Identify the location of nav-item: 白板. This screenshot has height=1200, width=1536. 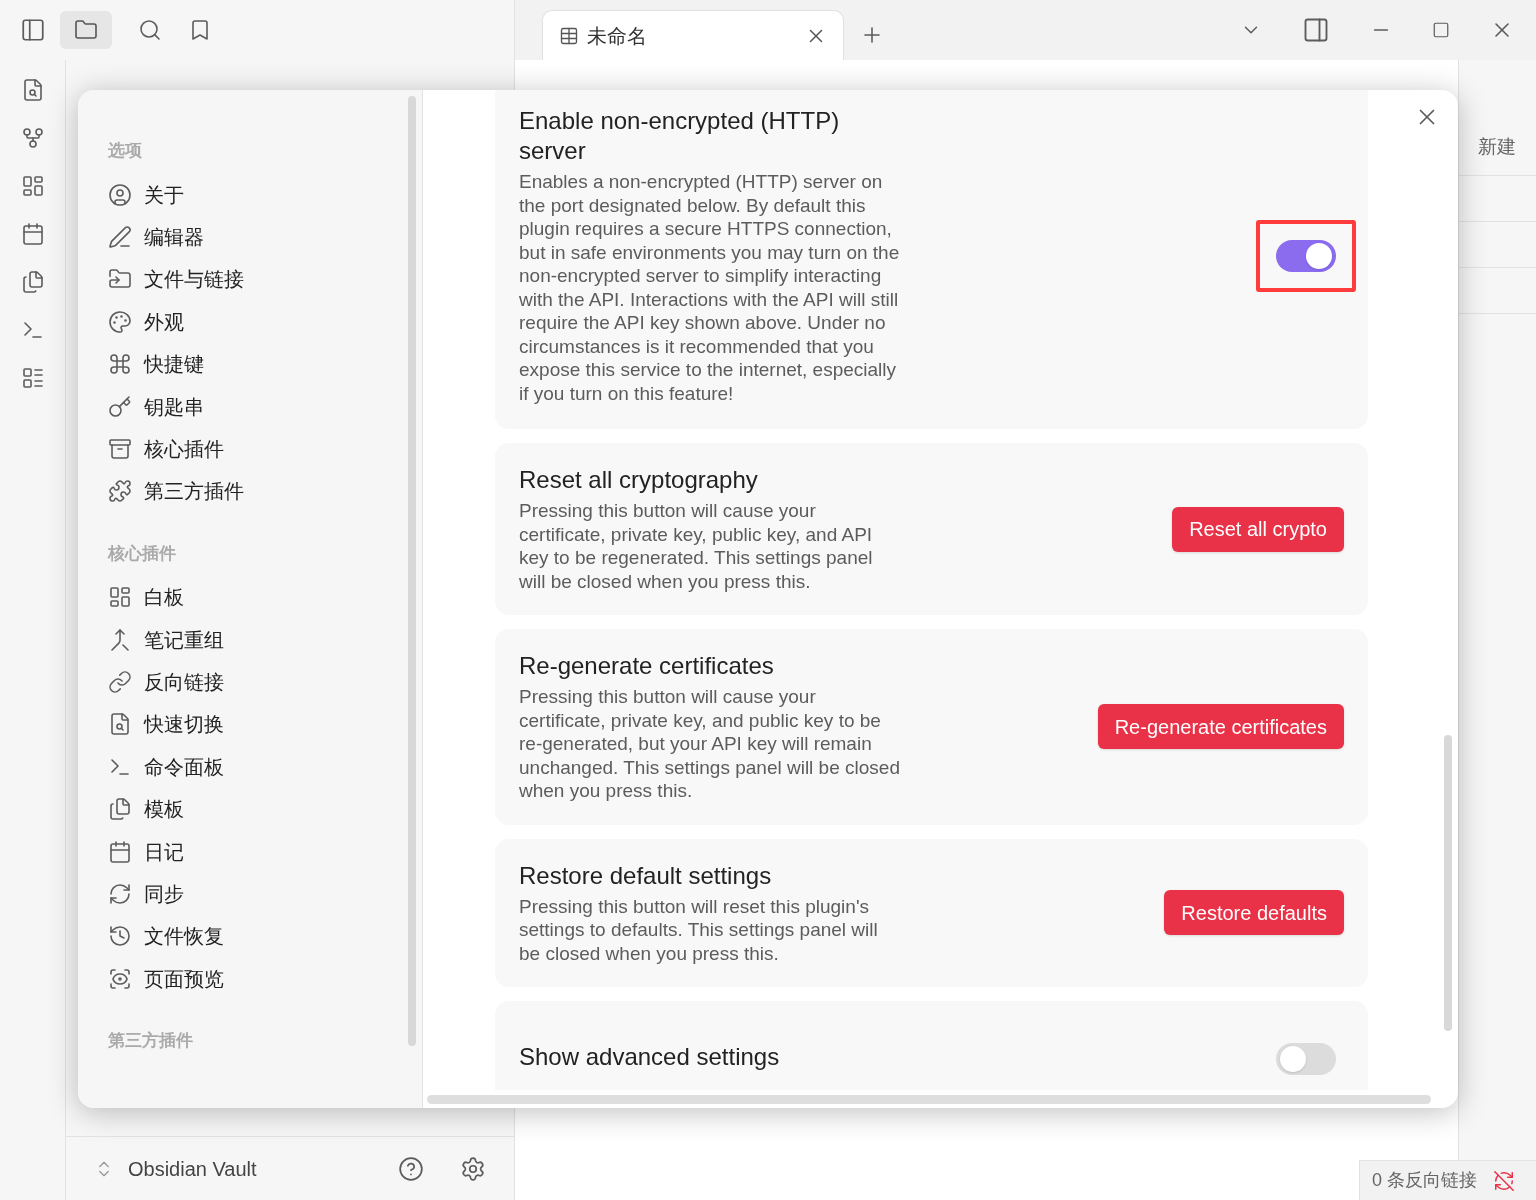
(265, 597).